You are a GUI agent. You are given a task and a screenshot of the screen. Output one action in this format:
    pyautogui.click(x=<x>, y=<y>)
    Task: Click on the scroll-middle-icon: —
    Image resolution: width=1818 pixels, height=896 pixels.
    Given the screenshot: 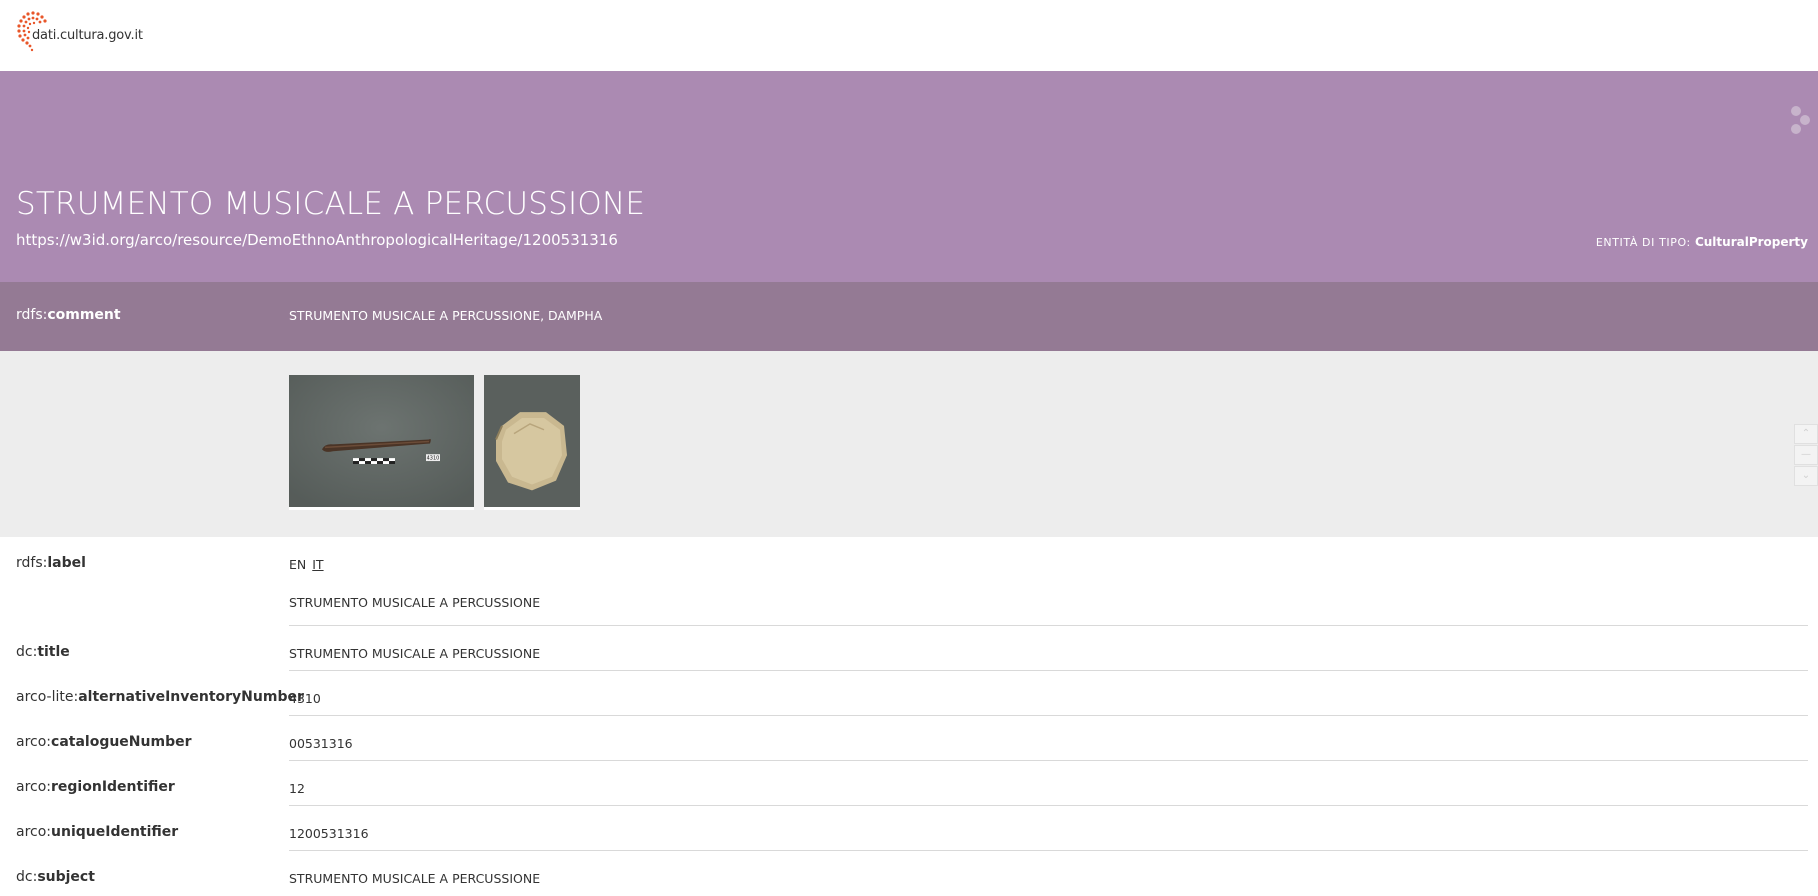 What is the action you would take?
    pyautogui.click(x=1806, y=455)
    